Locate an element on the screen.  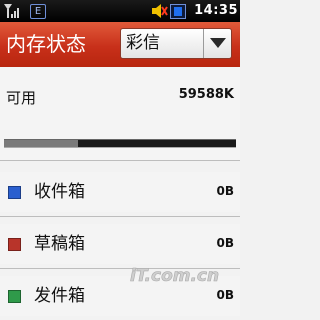
watermark-logo: iT.com.cn is located at coordinates (174, 276).